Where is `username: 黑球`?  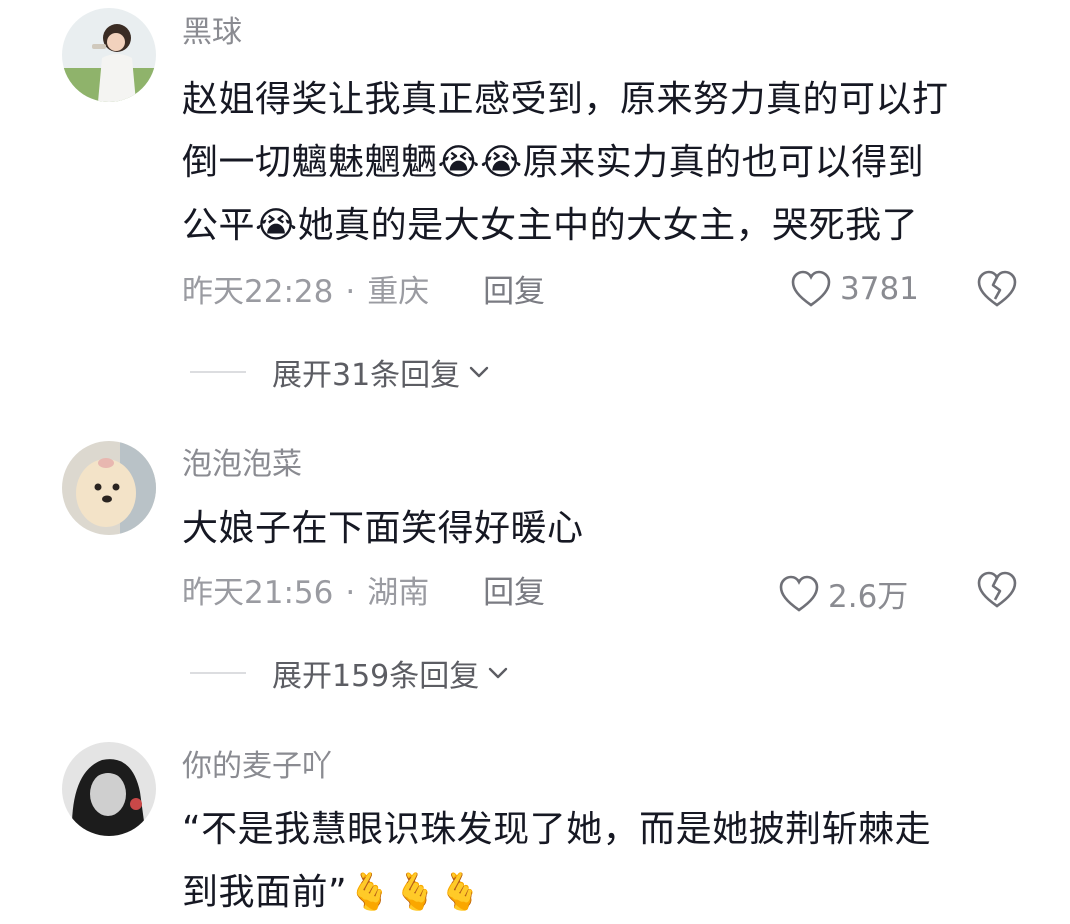
username: 黑球 is located at coordinates (212, 33).